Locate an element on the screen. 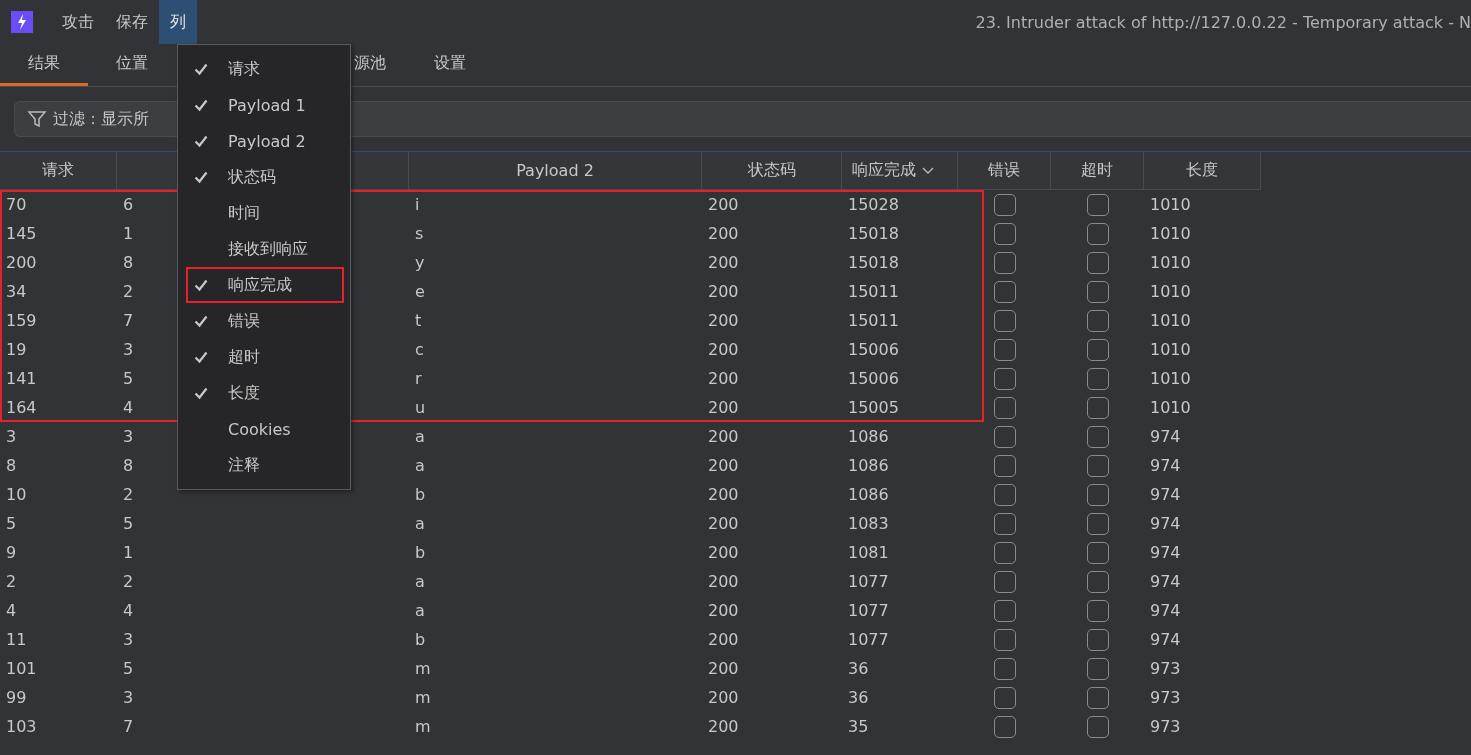 This screenshot has height=755, width=1471. menu-item: 列 is located at coordinates (178, 22).